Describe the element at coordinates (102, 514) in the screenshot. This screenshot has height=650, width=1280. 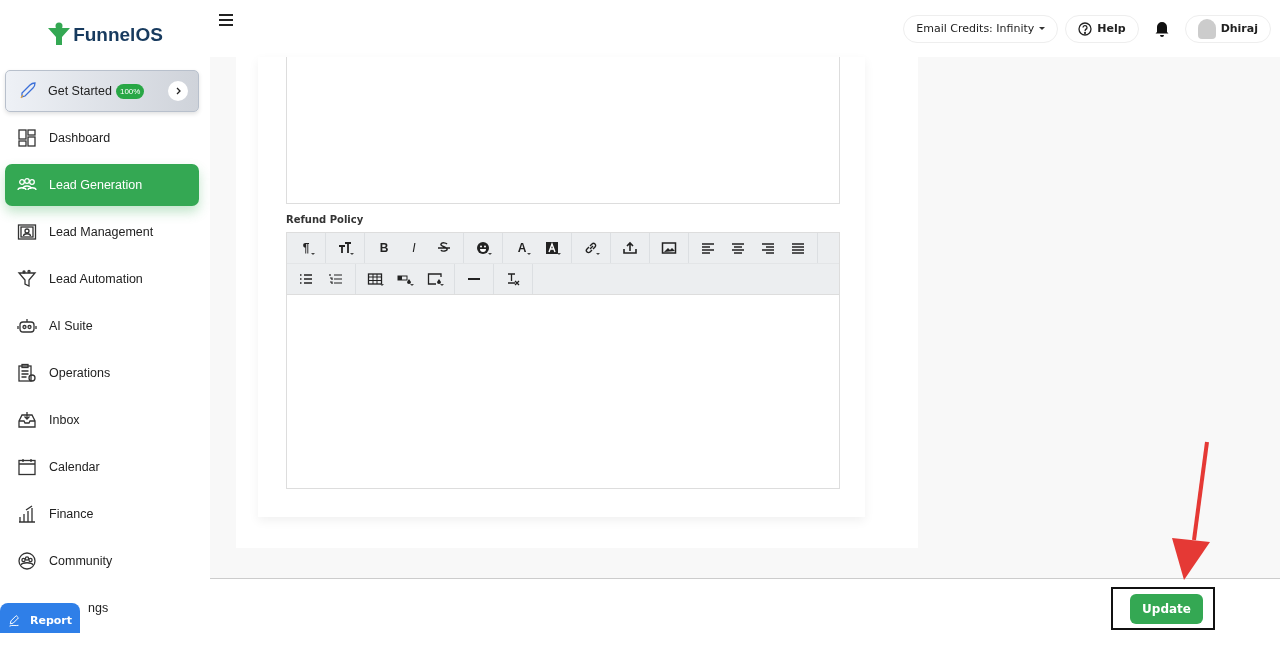
I see `sidebar-item: Finance` at that location.